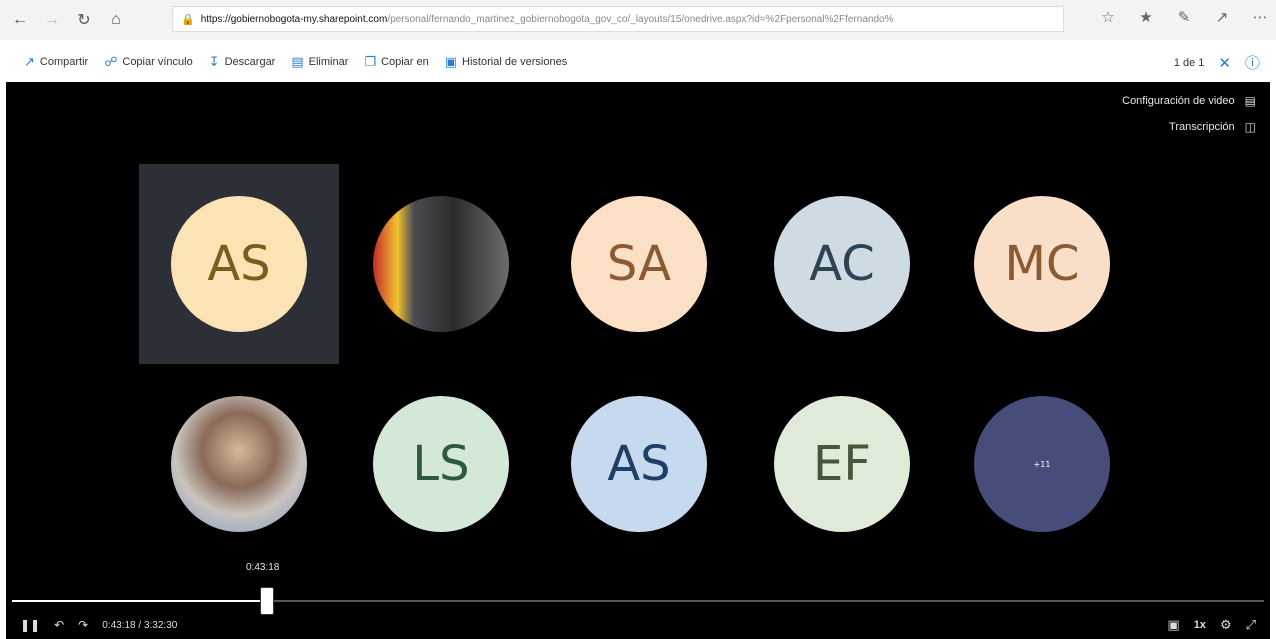  Describe the element at coordinates (52, 20) in the screenshot. I see `forward-icon: →` at that location.